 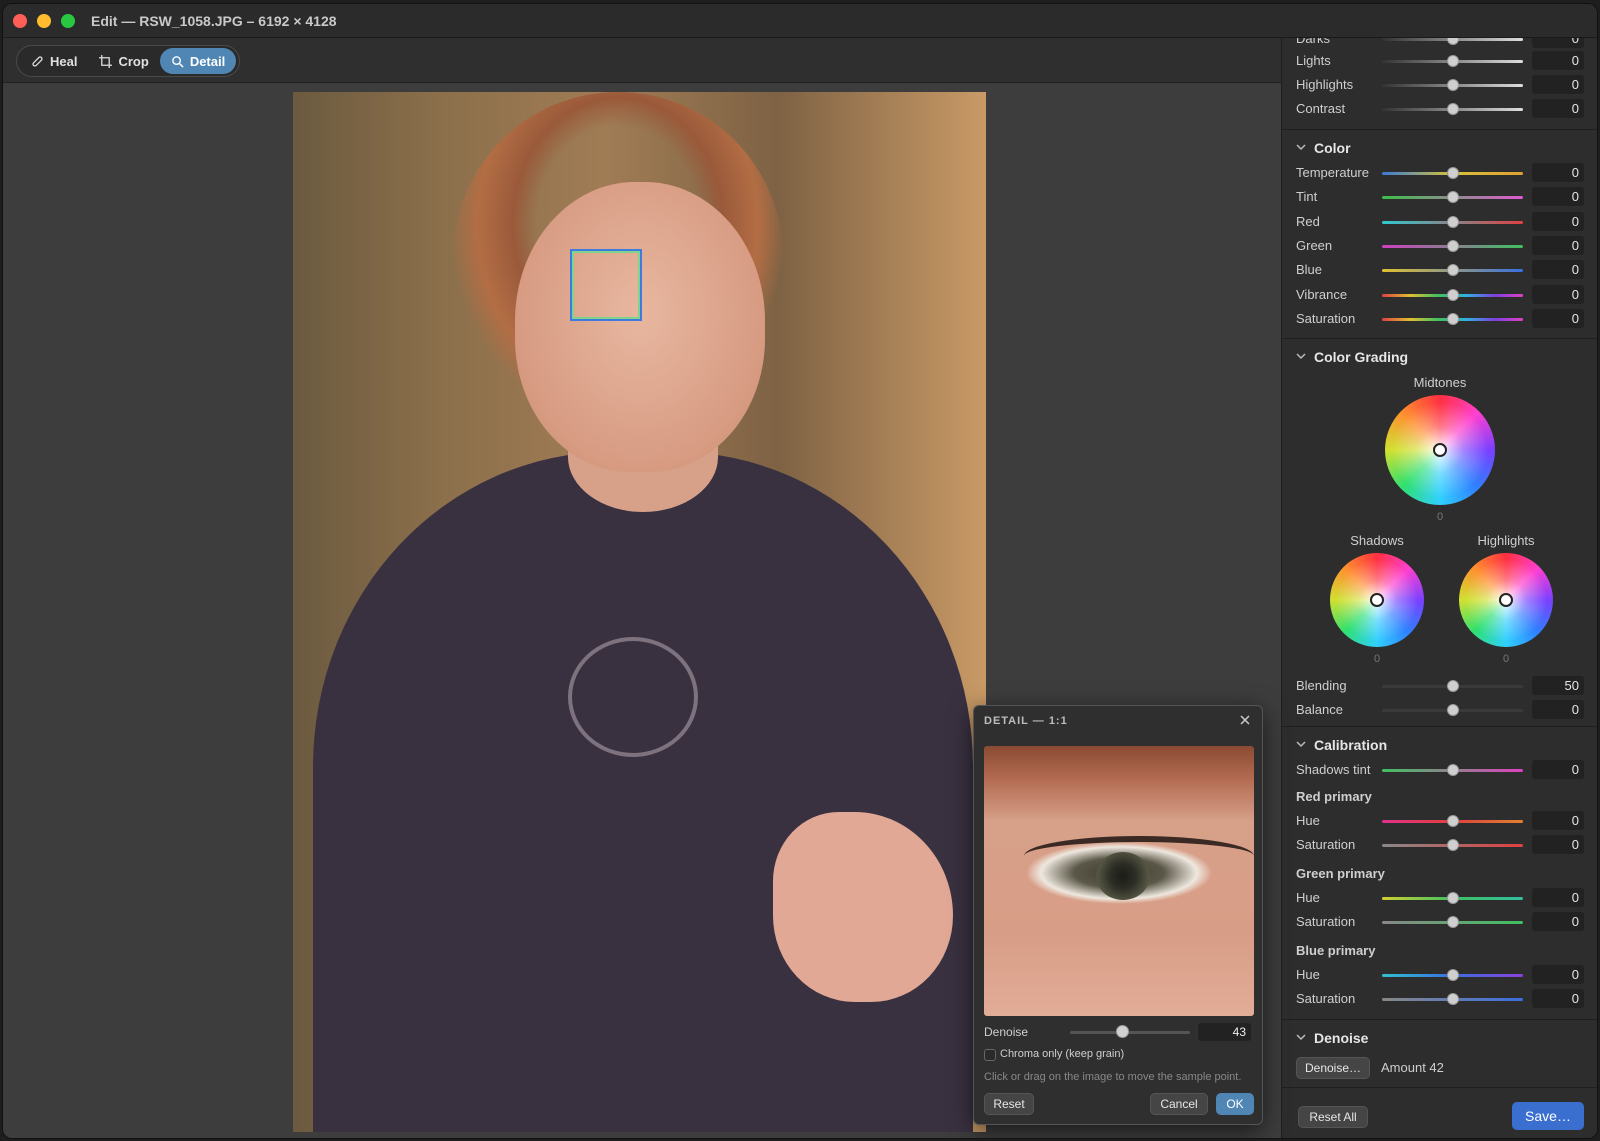 What do you see at coordinates (1452, 770) in the screenshot?
I see `shadows-tint-slider-thumb` at bounding box center [1452, 770].